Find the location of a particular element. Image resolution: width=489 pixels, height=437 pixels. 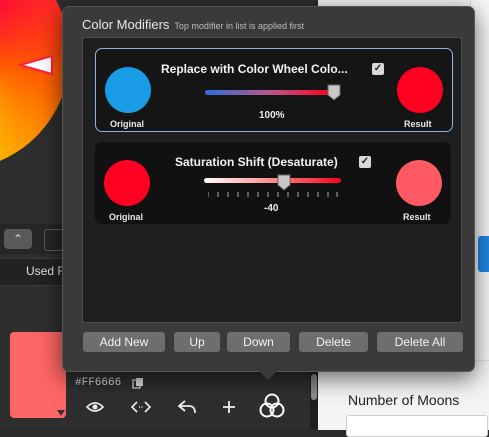

color-wheel is located at coordinates (35, 90).